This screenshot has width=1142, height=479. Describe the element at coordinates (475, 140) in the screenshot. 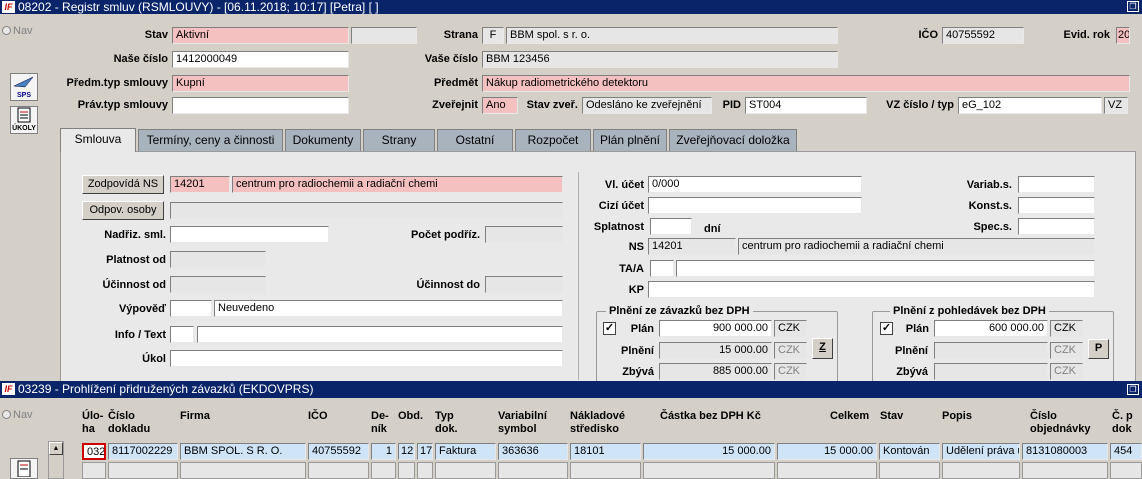

I see `tab-ostatni: Ostatní` at that location.